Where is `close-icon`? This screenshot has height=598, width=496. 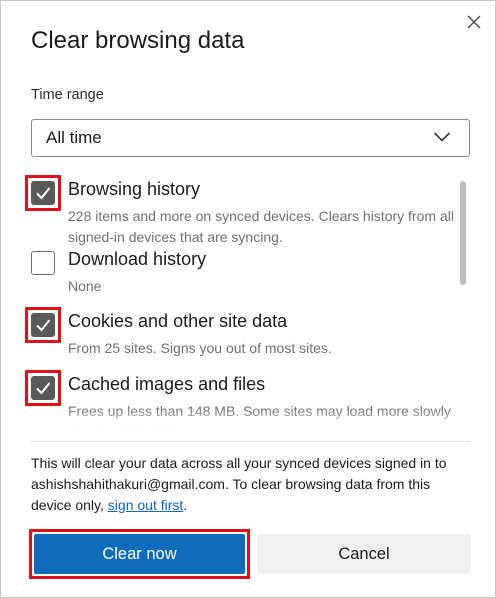 close-icon is located at coordinates (474, 22).